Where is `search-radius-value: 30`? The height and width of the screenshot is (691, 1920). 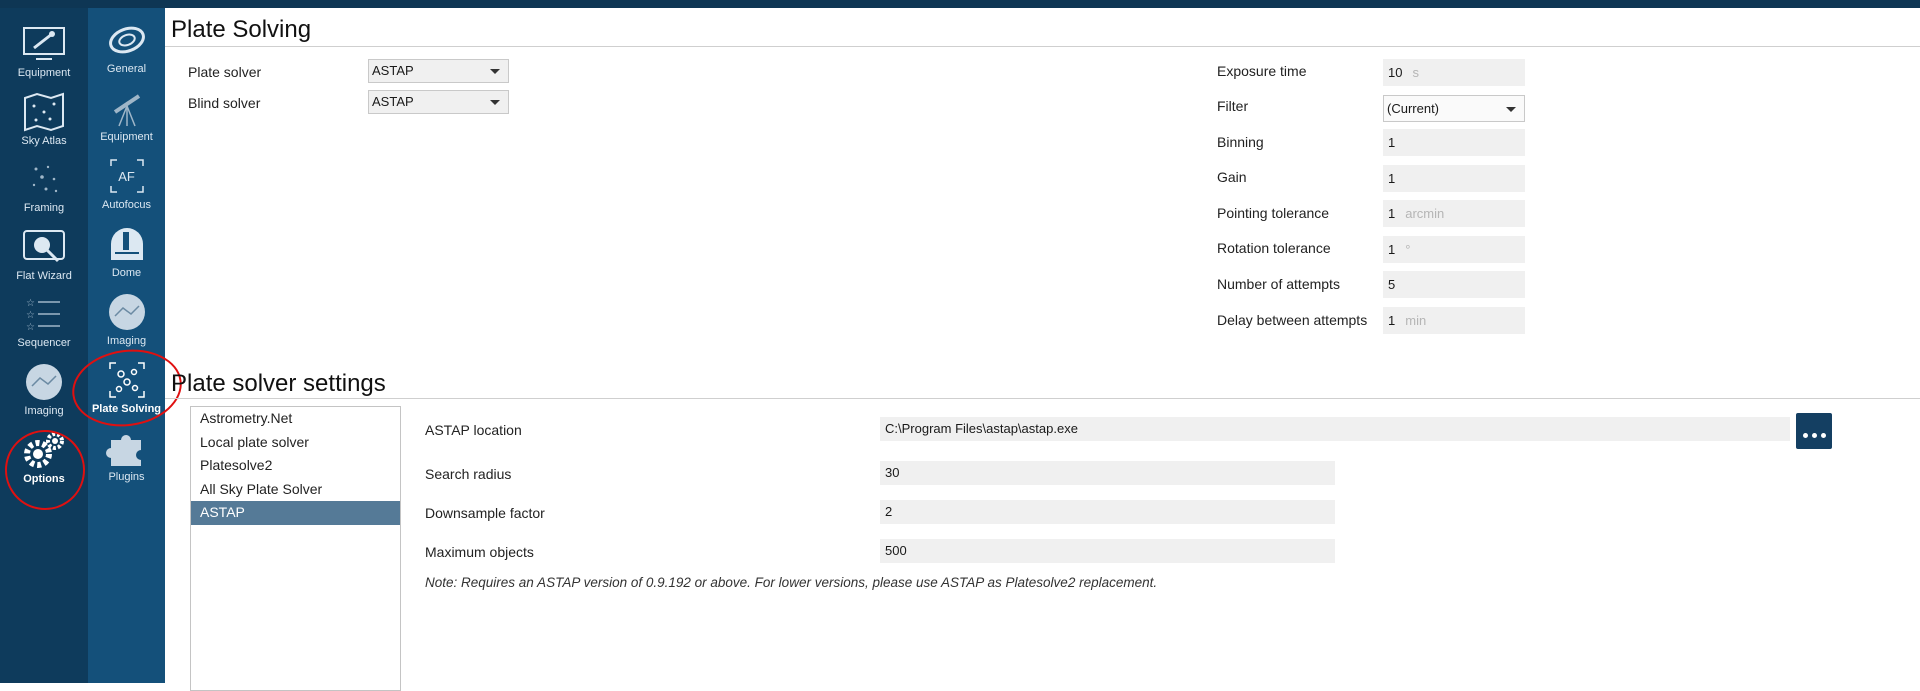 search-radius-value: 30 is located at coordinates (892, 472).